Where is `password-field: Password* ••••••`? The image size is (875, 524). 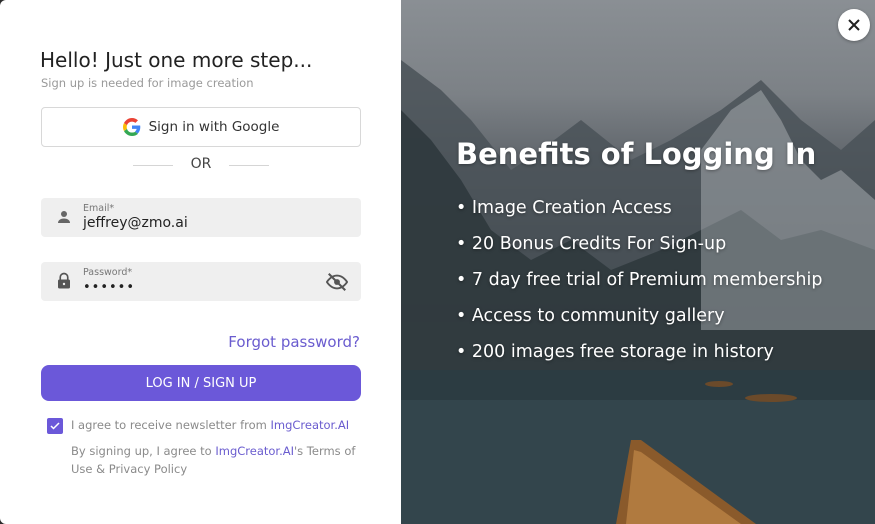
password-field: Password* •••••• is located at coordinates (201, 281).